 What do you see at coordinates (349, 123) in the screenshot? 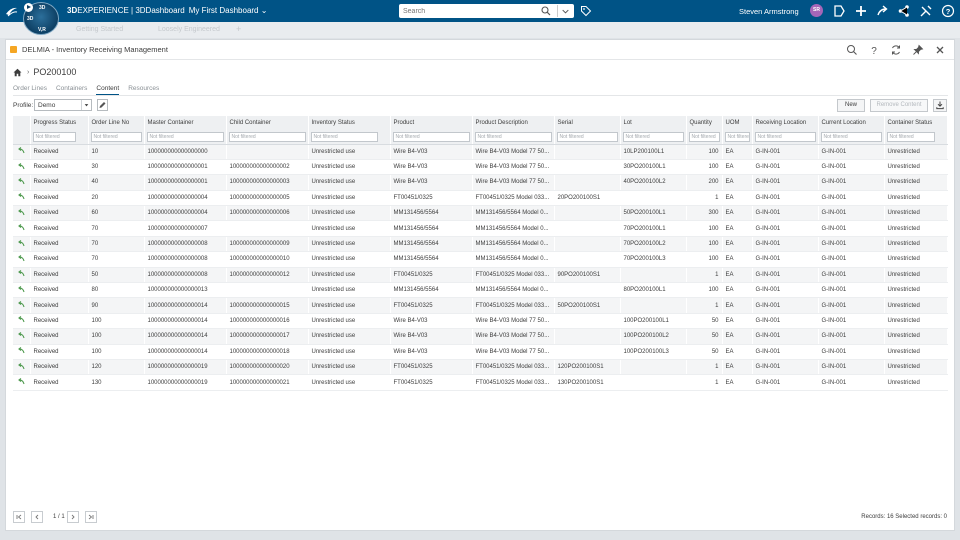
I see `column-header: Inventory Status` at bounding box center [349, 123].